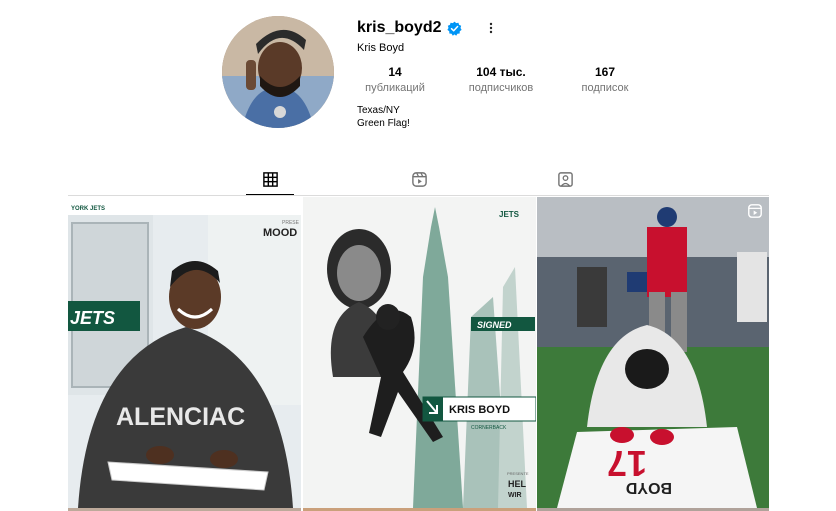 The height and width of the screenshot is (511, 836). Describe the element at coordinates (418, 195) in the screenshot. I see `tabs-divider` at that location.